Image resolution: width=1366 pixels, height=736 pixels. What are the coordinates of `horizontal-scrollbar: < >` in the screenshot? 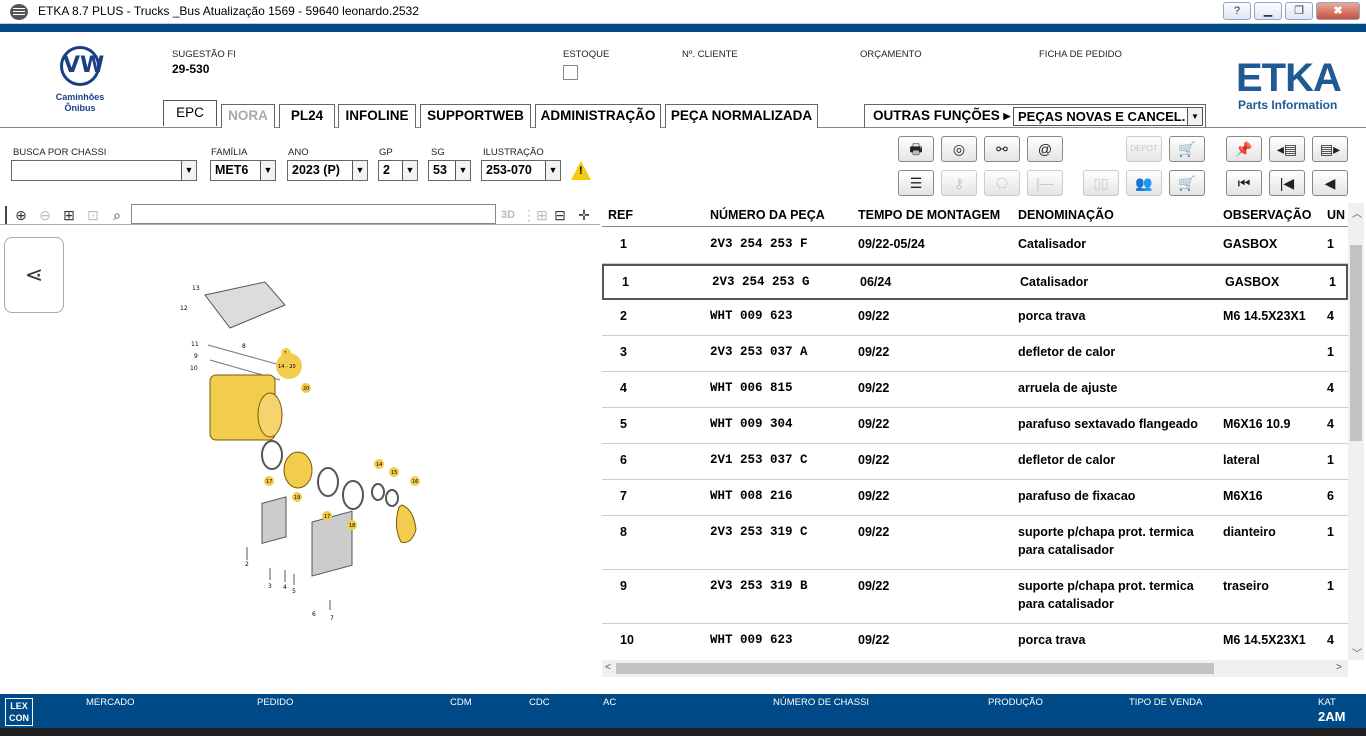 It's located at (975, 668).